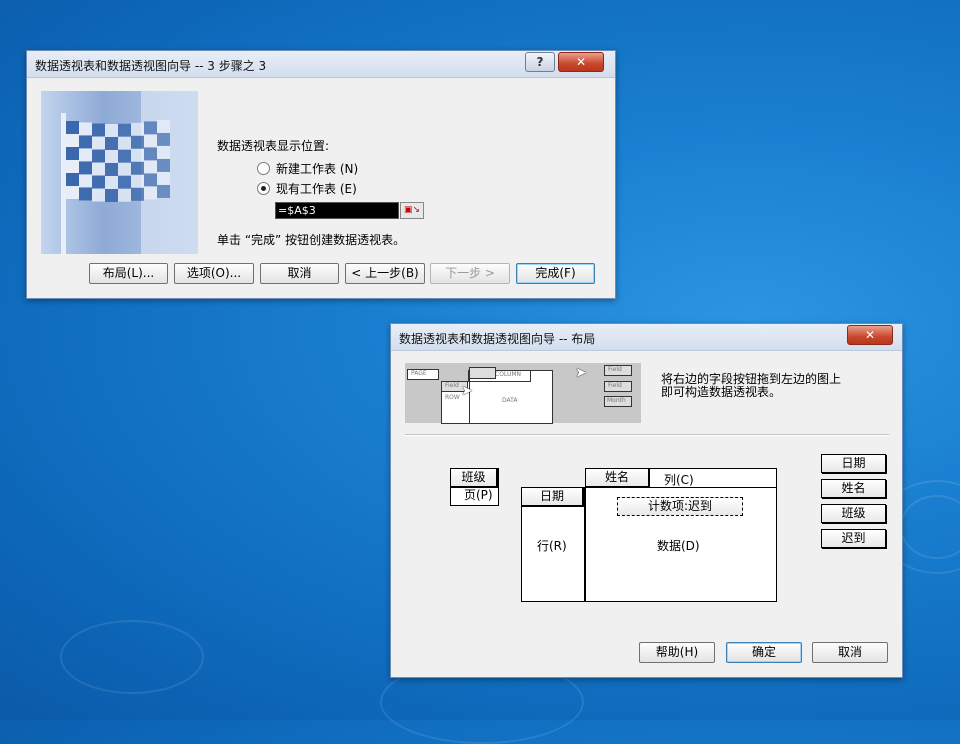 This screenshot has height=744, width=960. I want to click on data-field-button: 计数项:迟到, so click(680, 506).